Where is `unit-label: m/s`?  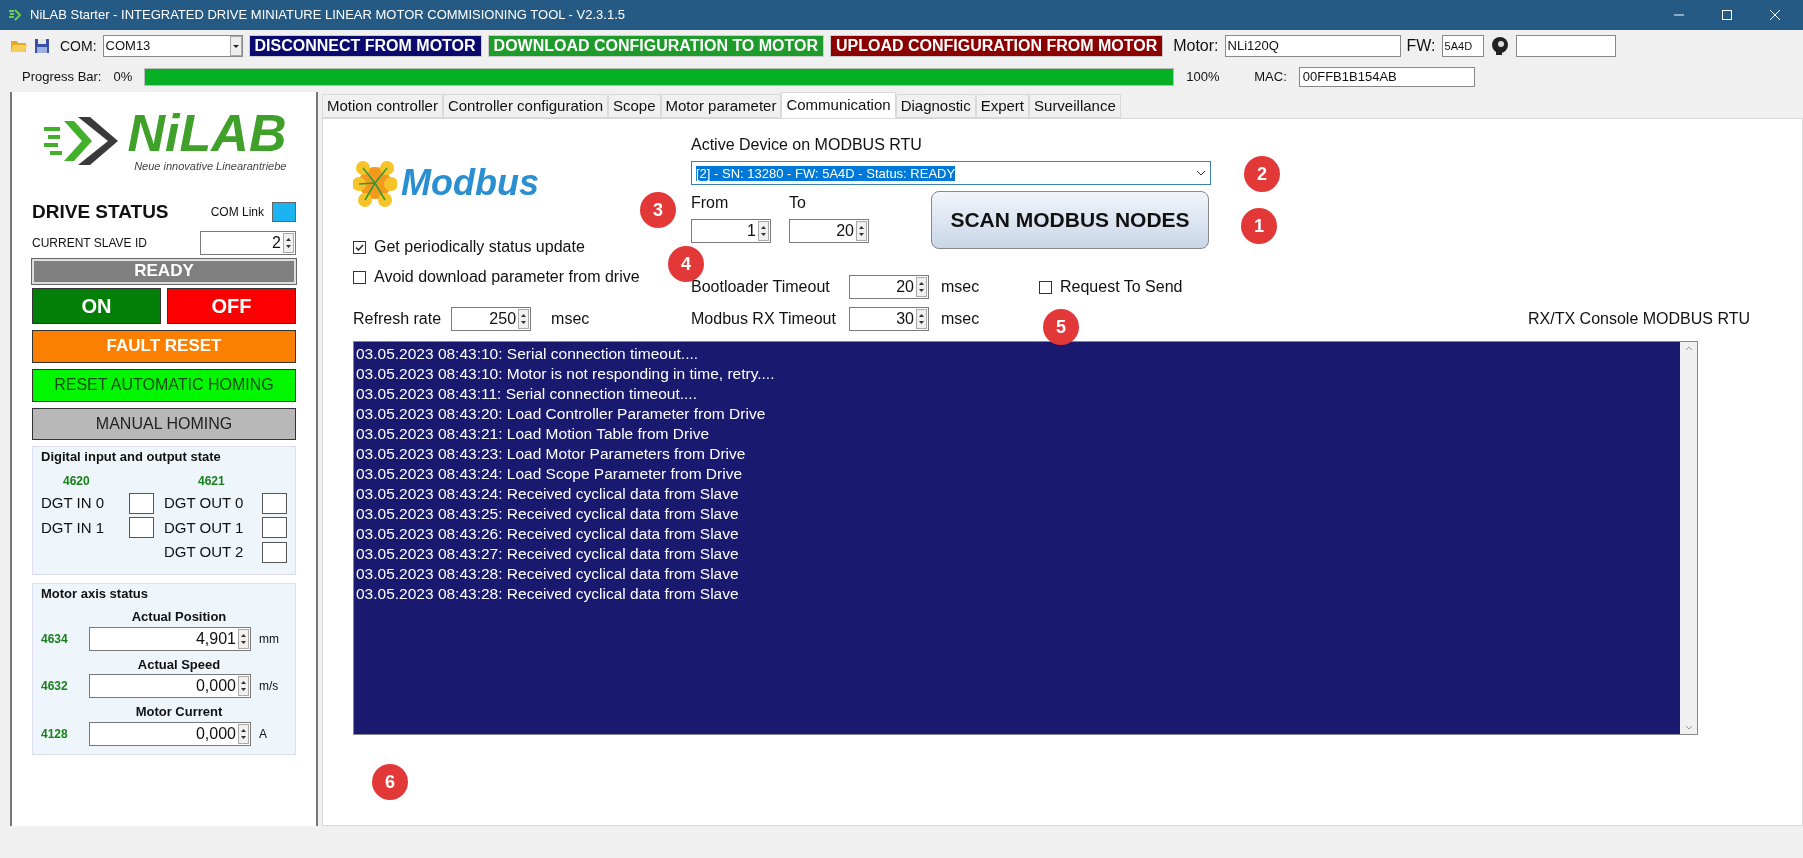 unit-label: m/s is located at coordinates (269, 686).